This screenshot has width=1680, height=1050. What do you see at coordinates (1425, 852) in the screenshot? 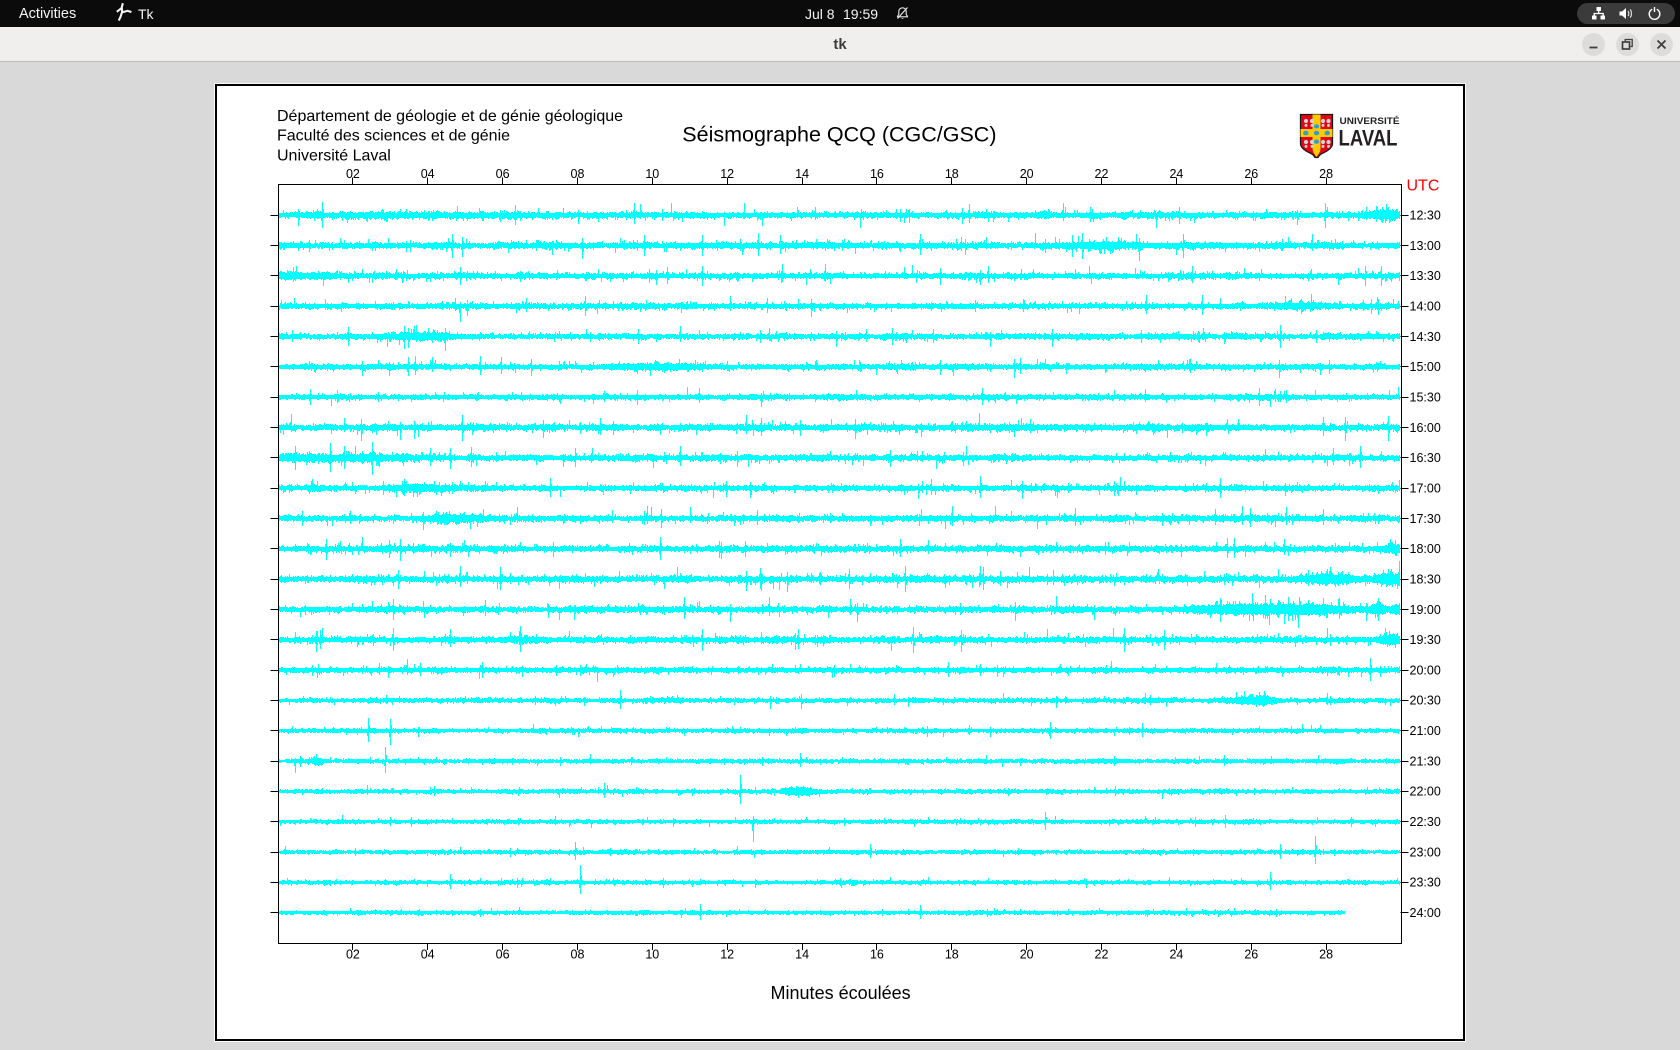
I see `svg-text: 23:00` at bounding box center [1425, 852].